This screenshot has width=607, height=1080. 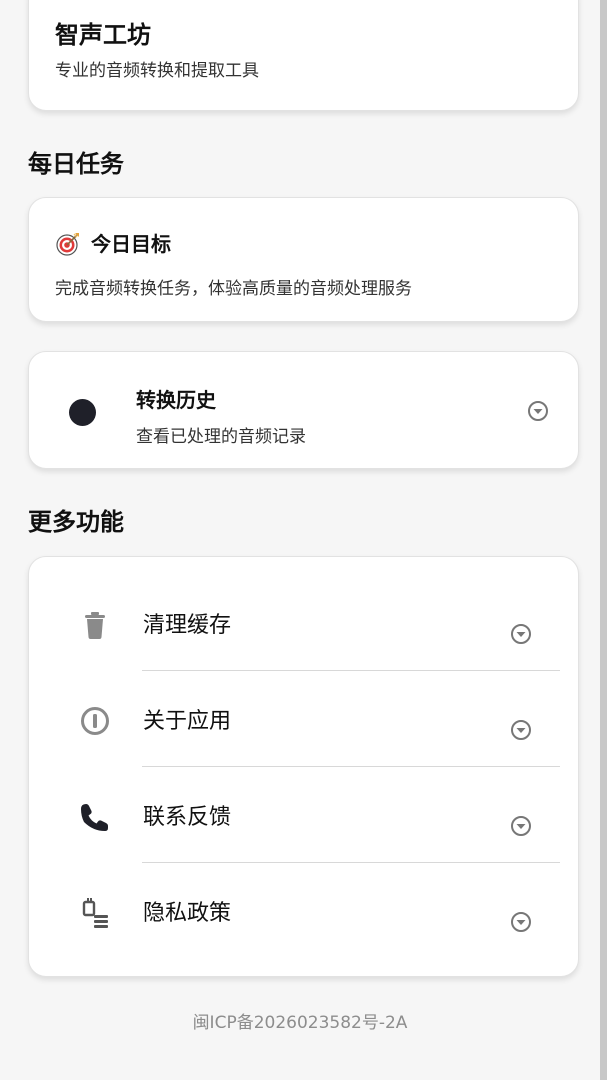 What do you see at coordinates (233, 289) in the screenshot?
I see `daily-goal-description: 完成音频转换任务，体验高质量的音频处理服务` at bounding box center [233, 289].